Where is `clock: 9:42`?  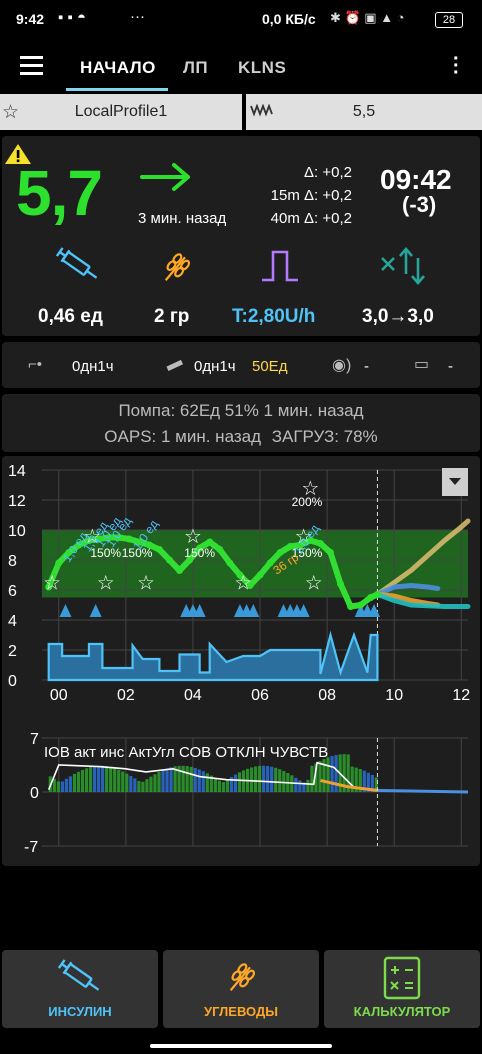
clock: 9:42 is located at coordinates (30, 19).